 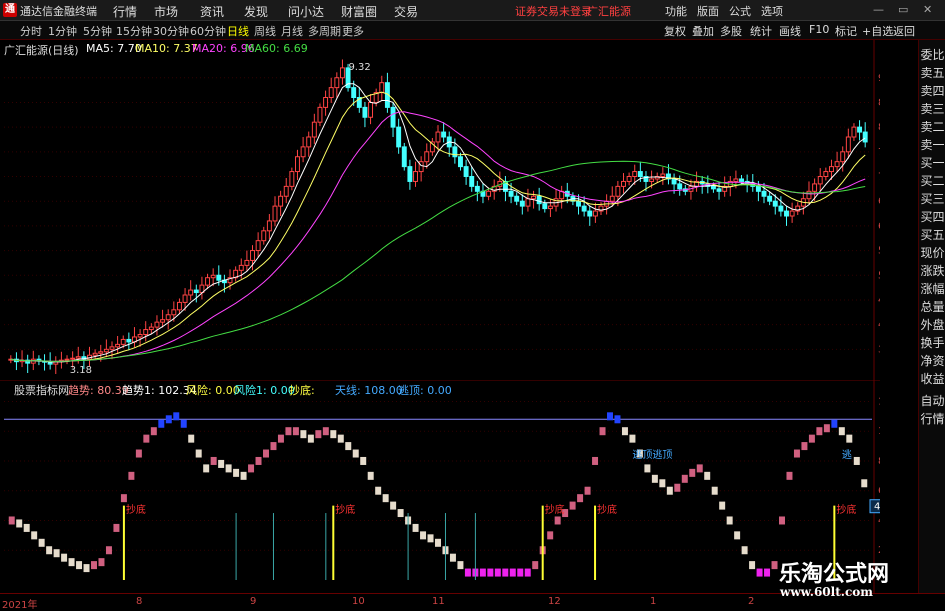 What do you see at coordinates (703, 31) in the screenshot?
I see `tool-overlay: 叠加` at bounding box center [703, 31].